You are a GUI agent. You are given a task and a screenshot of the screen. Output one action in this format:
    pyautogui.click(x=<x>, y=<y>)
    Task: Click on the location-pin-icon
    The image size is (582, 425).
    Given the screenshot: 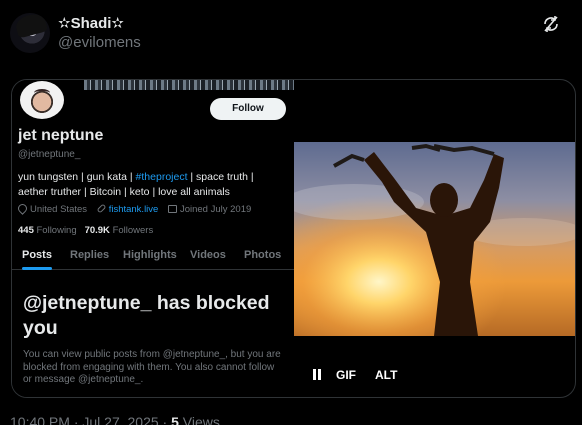 What is the action you would take?
    pyautogui.click(x=22, y=208)
    